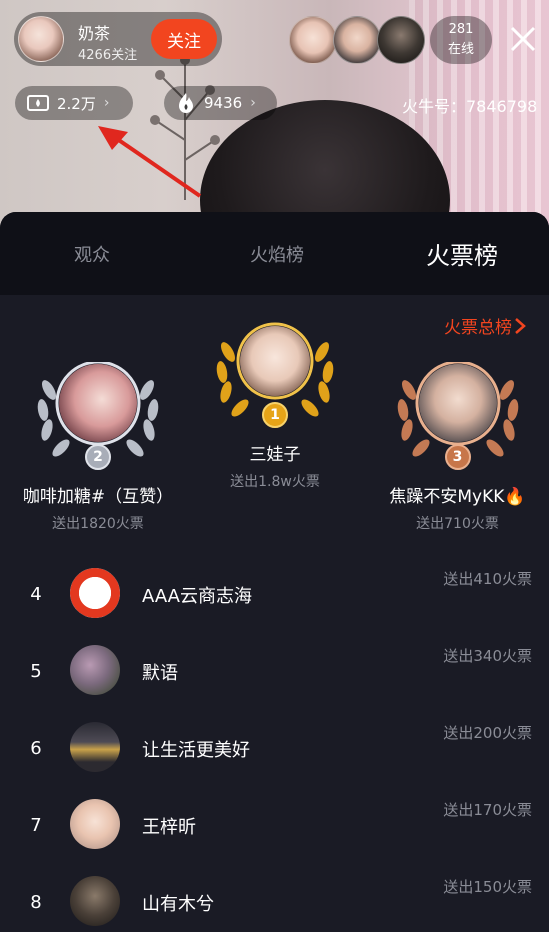 The image size is (549, 932). Describe the element at coordinates (461, 29) in the screenshot. I see `online-count: 281` at that location.